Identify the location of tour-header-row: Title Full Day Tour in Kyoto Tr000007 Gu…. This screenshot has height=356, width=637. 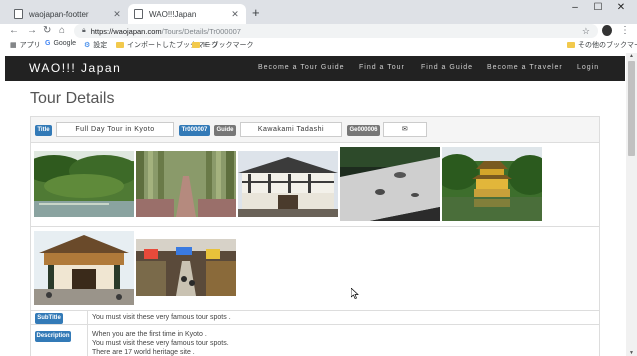
(315, 130).